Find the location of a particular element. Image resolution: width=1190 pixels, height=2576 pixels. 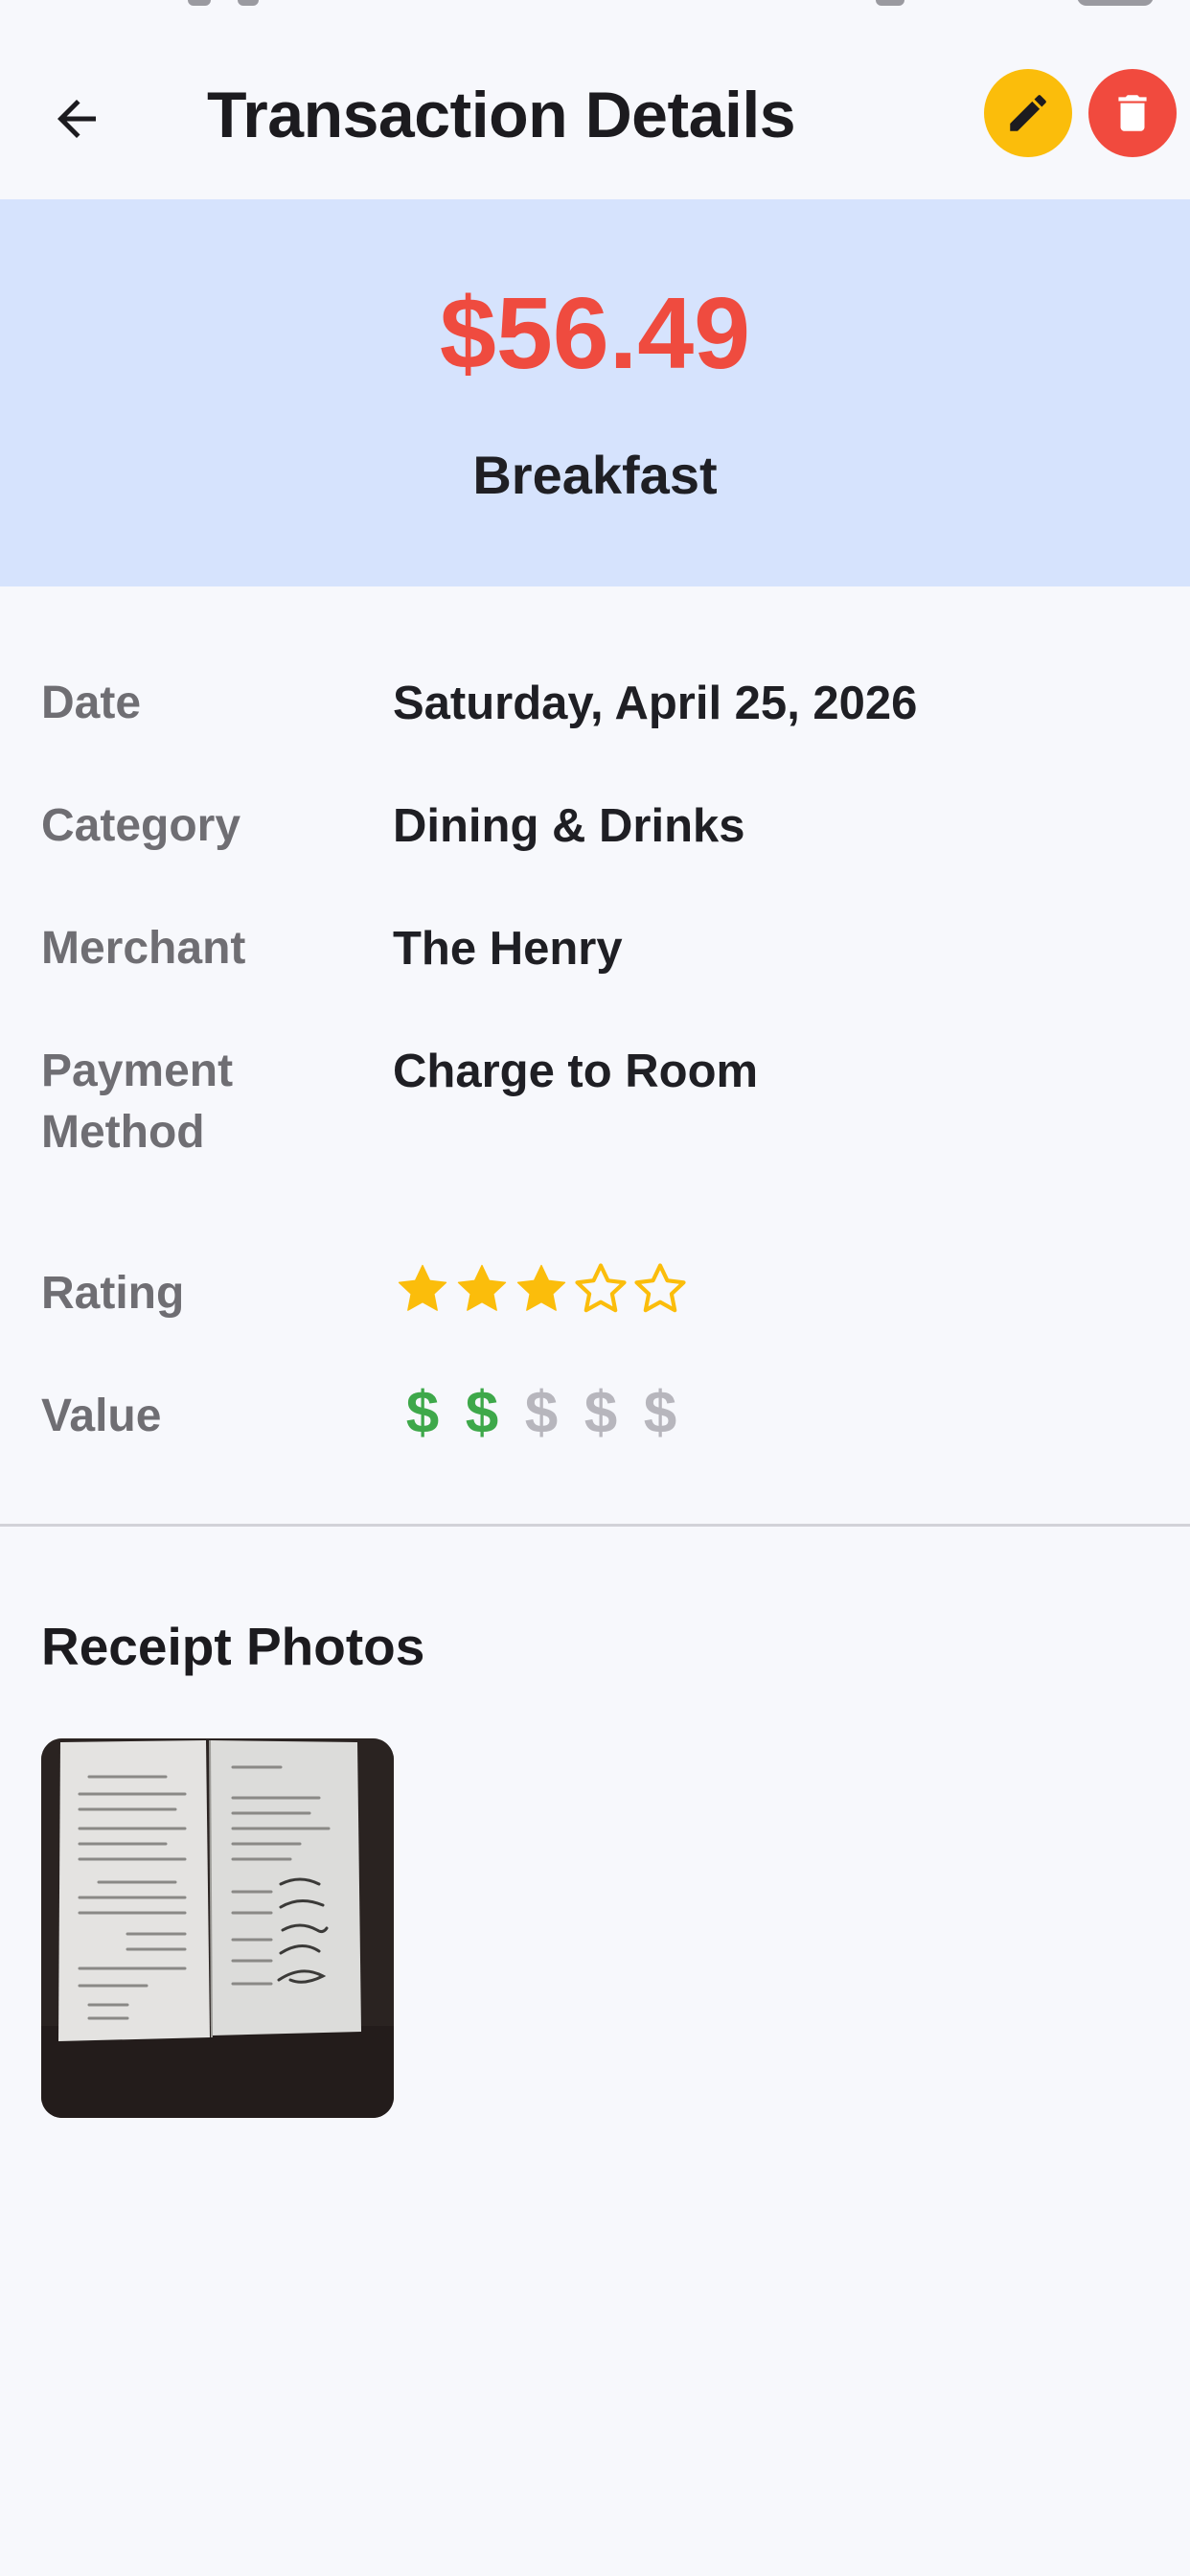

pencil-icon is located at coordinates (1028, 113).